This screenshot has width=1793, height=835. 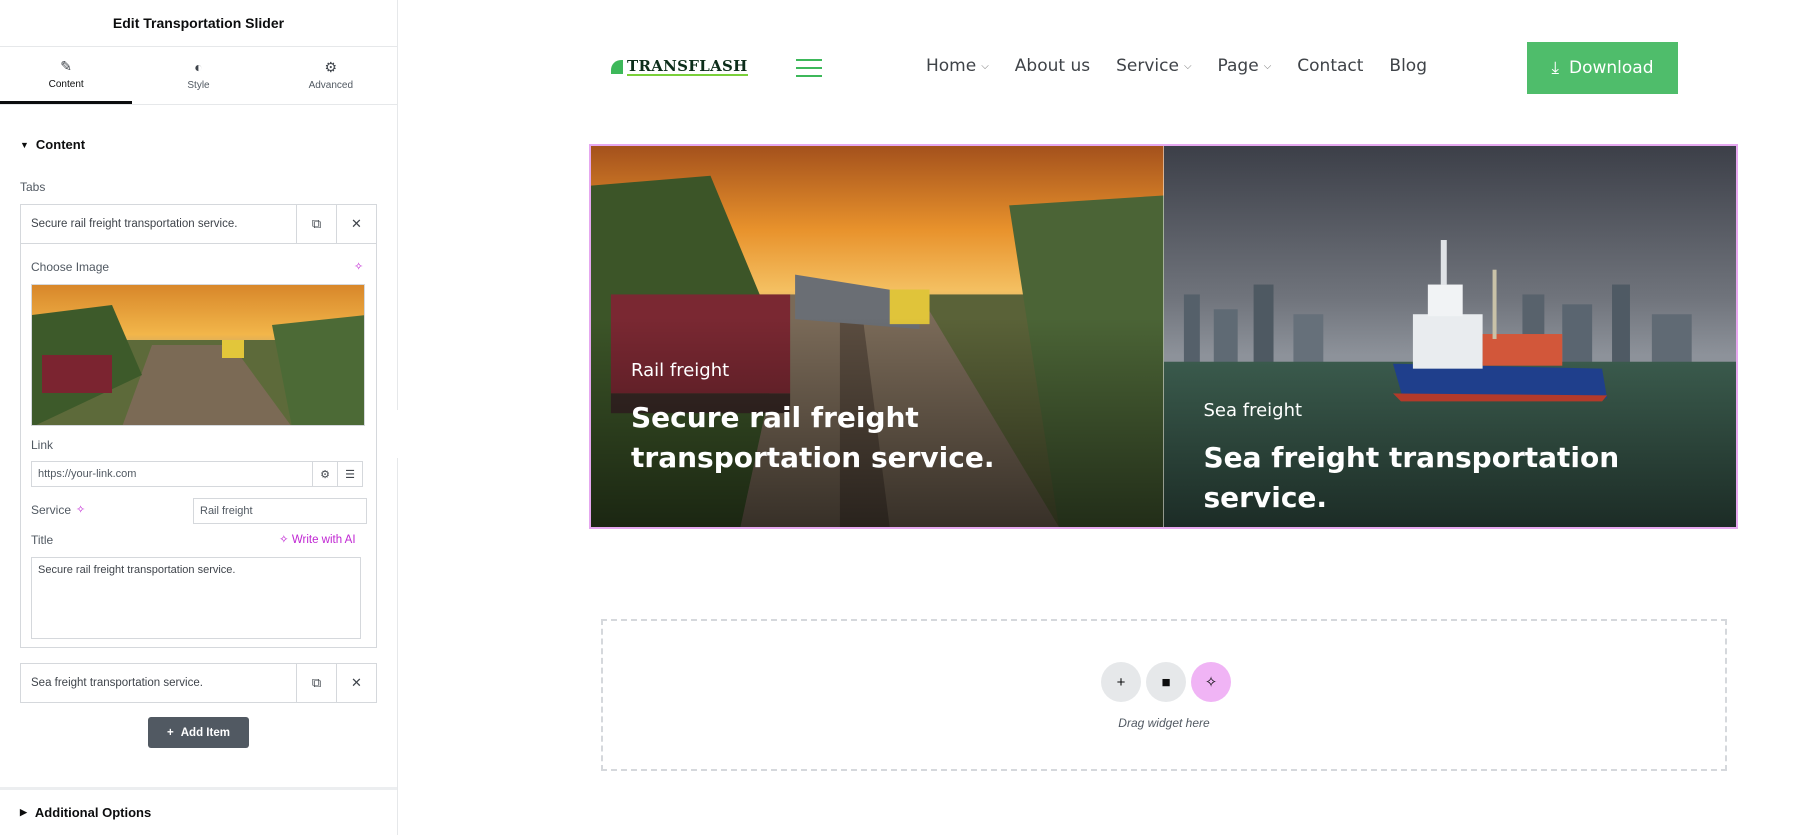 What do you see at coordinates (117, 683) in the screenshot?
I see `repeater-item-title: Sea freight transportation service.` at bounding box center [117, 683].